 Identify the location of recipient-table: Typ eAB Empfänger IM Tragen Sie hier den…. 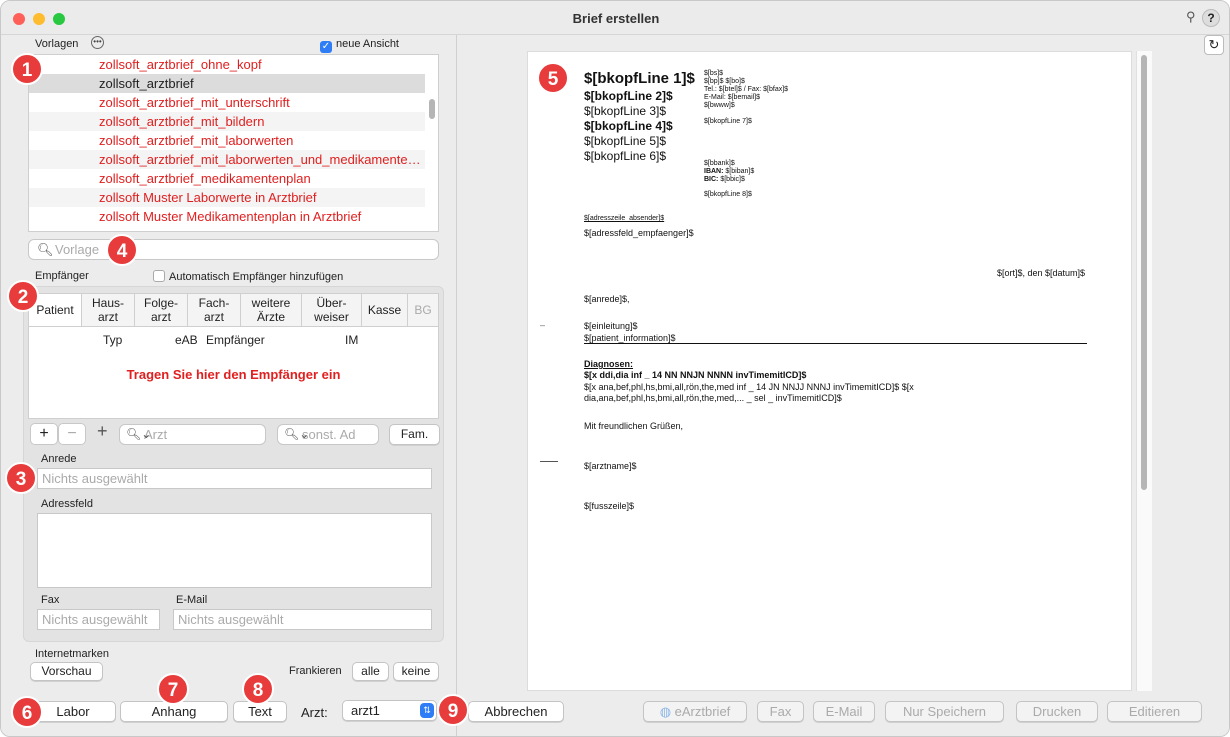
(233, 373).